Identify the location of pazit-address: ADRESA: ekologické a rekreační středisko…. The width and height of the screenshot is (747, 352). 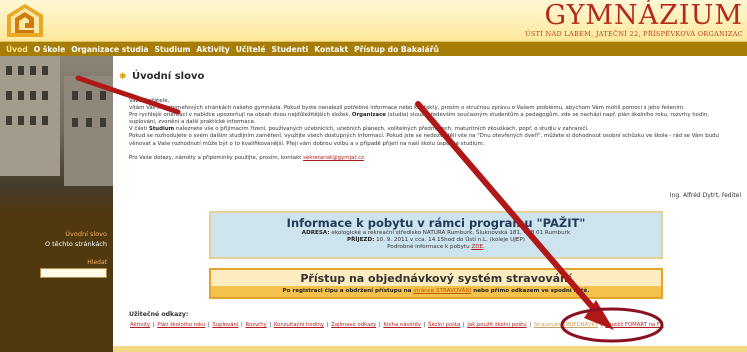
(436, 233).